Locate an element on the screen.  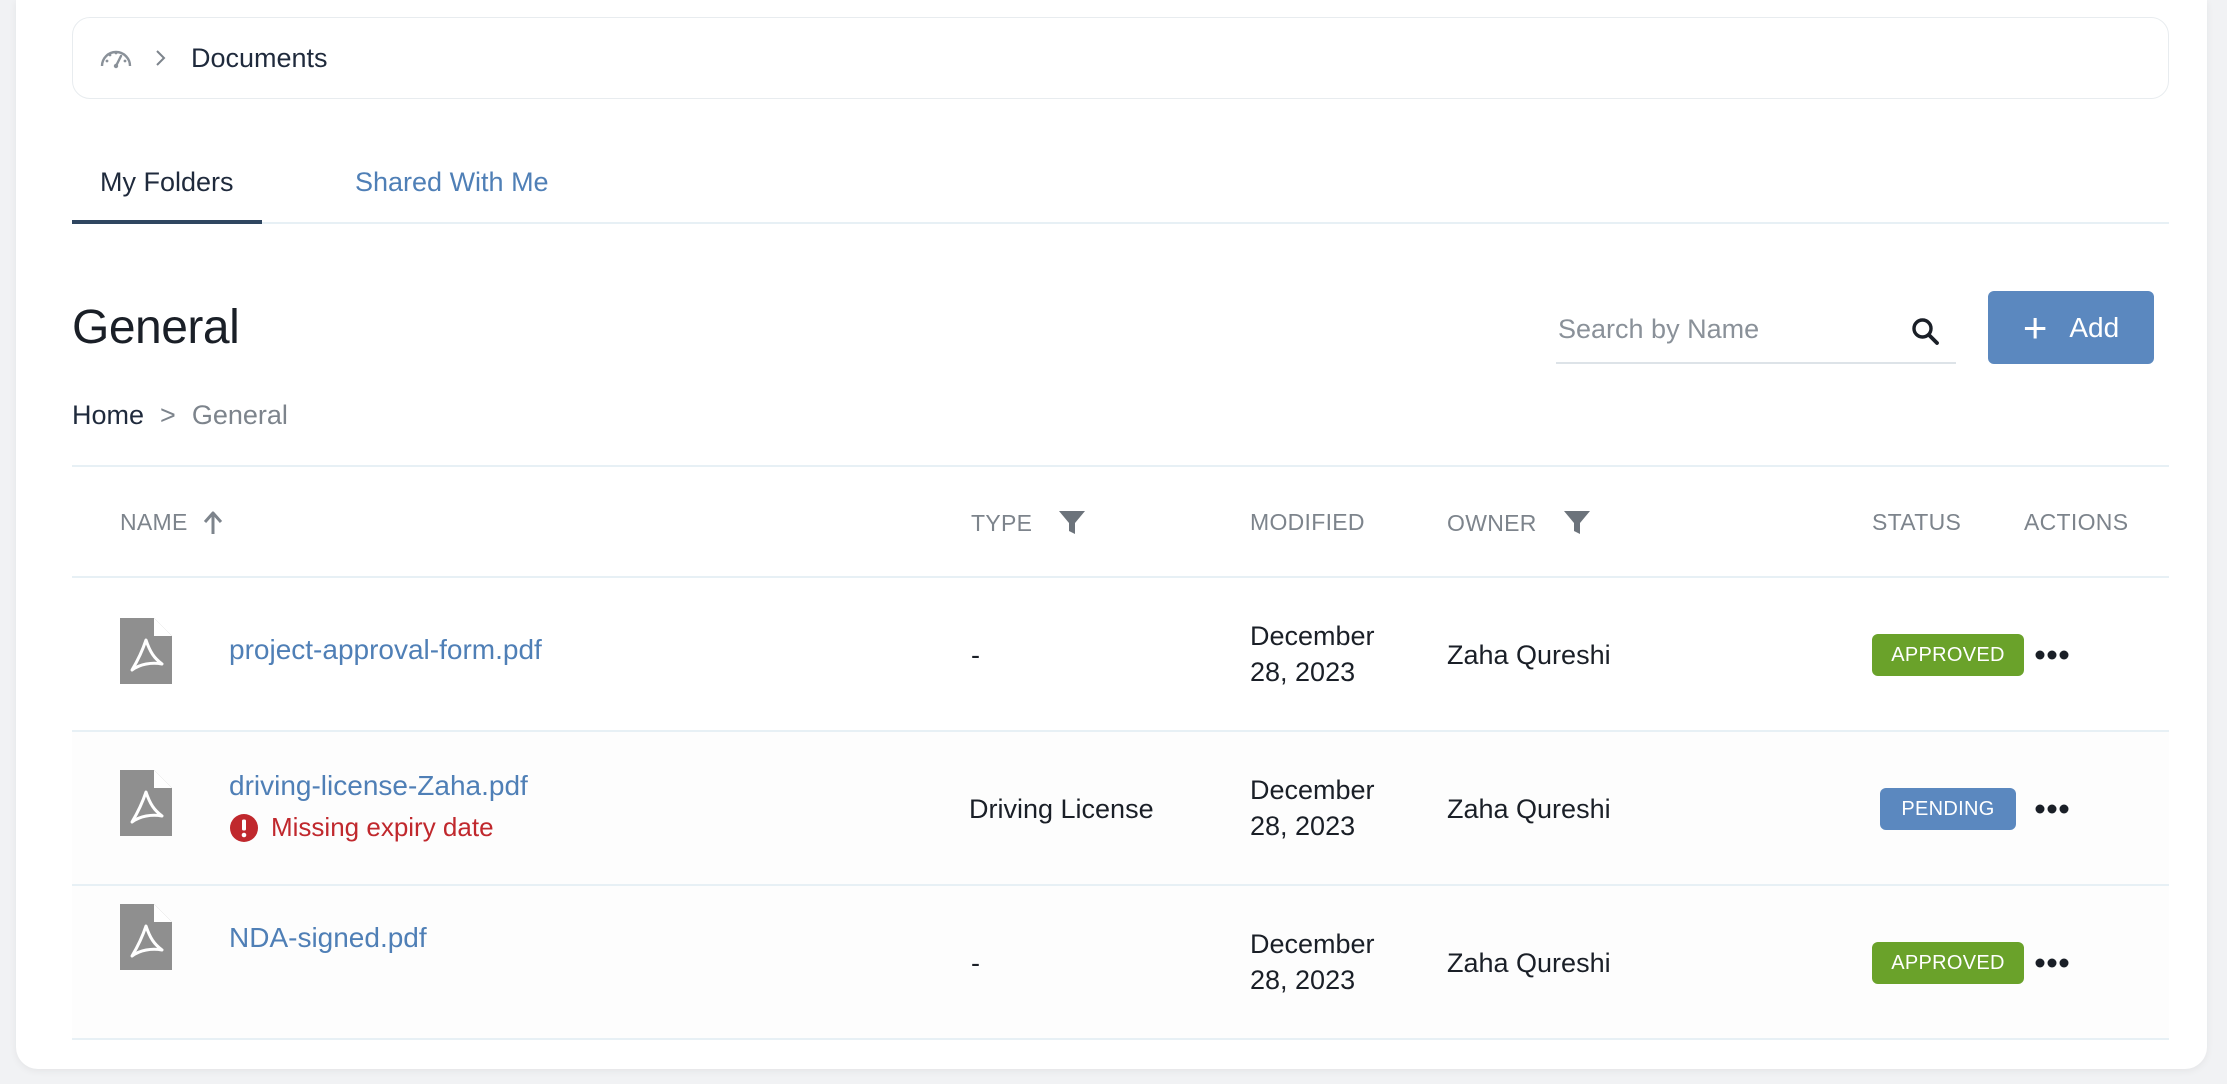
column-type-label: TYPE is located at coordinates (1002, 522).